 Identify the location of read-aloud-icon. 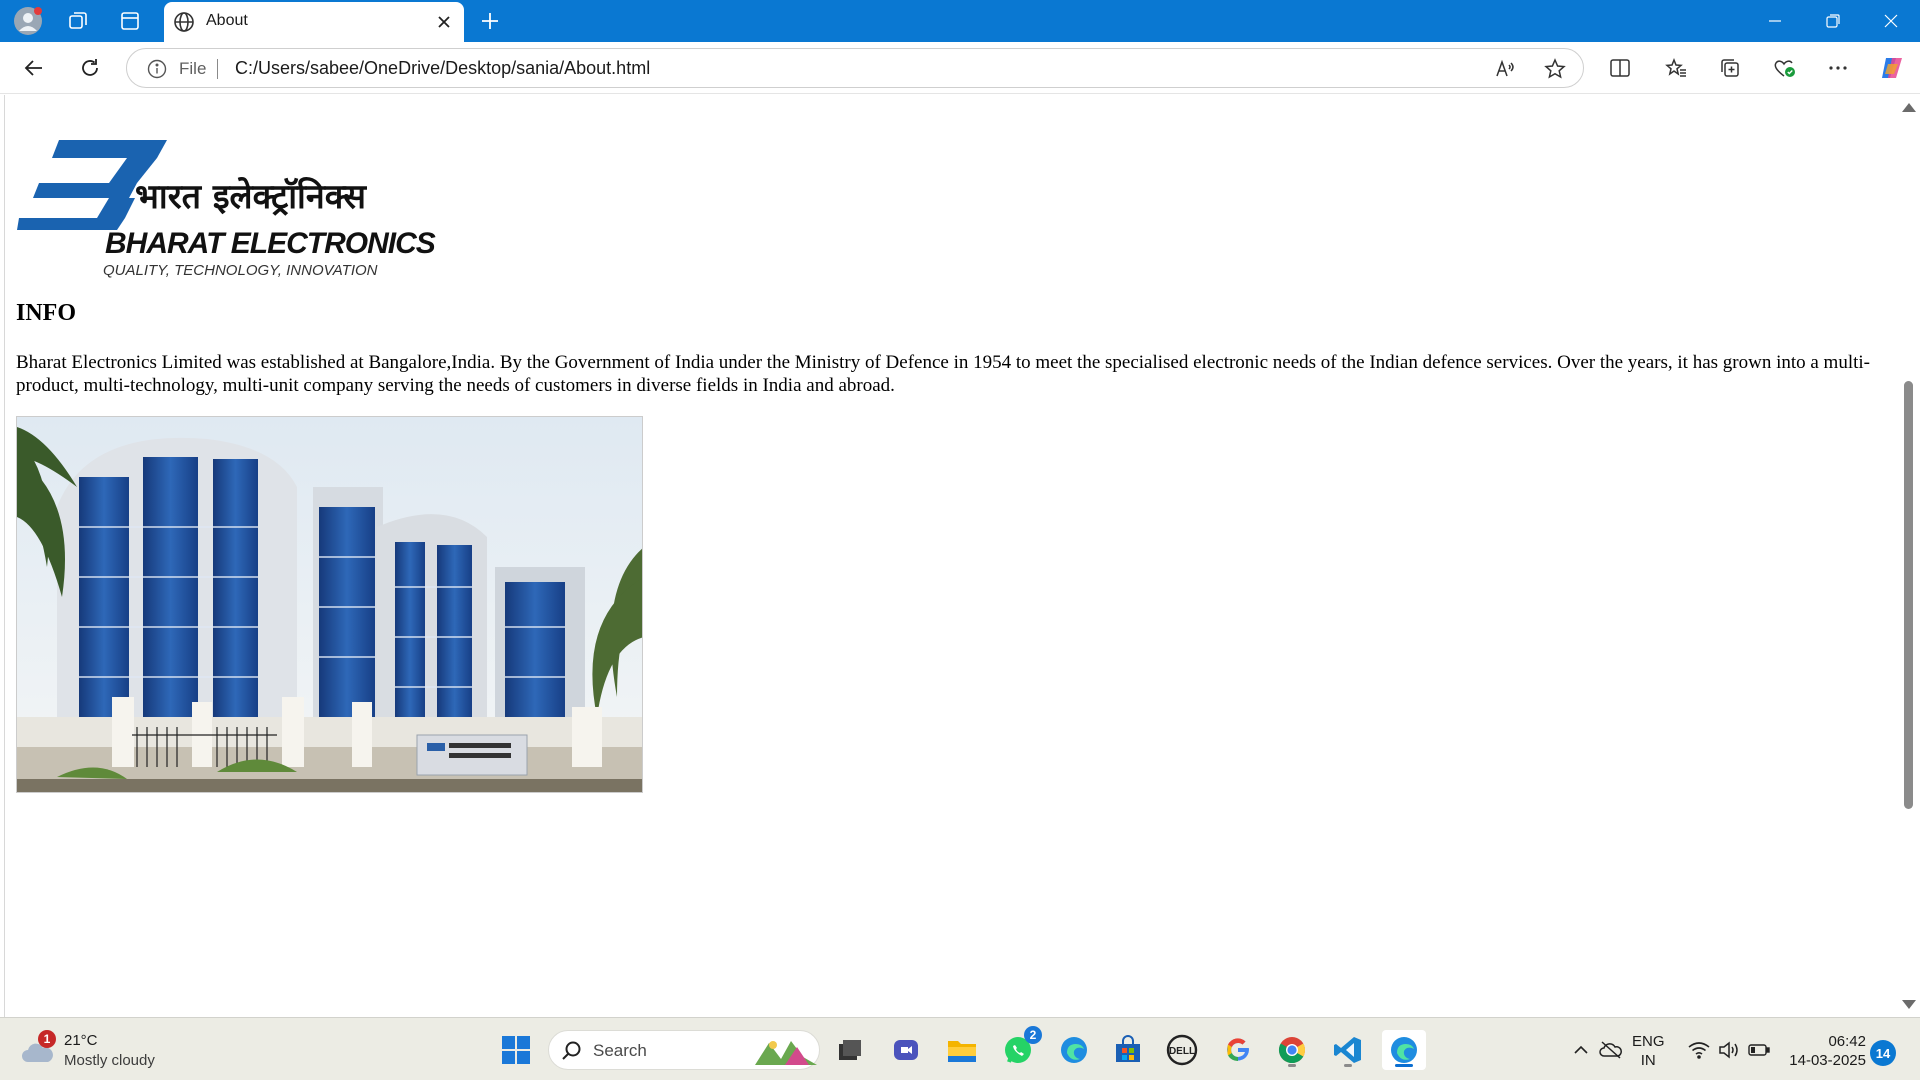
(1505, 69).